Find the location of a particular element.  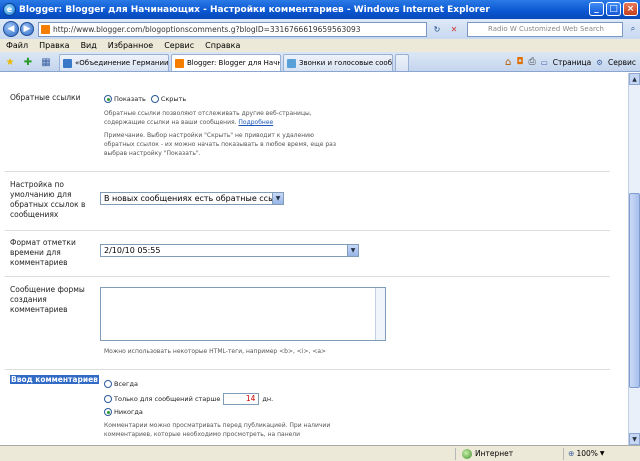

menu-help: Справка is located at coordinates (222, 45).